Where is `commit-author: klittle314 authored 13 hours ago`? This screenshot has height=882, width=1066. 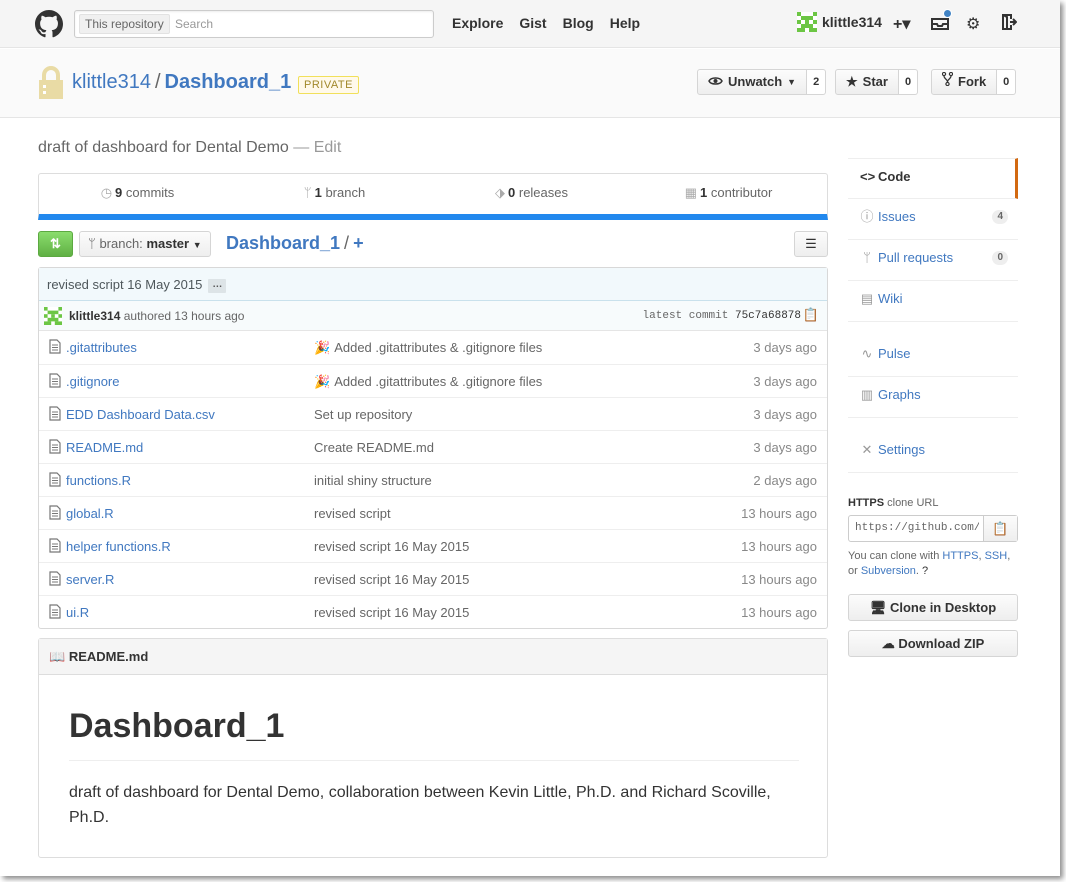
commit-author: klittle314 authored 13 hours ago is located at coordinates (156, 316).